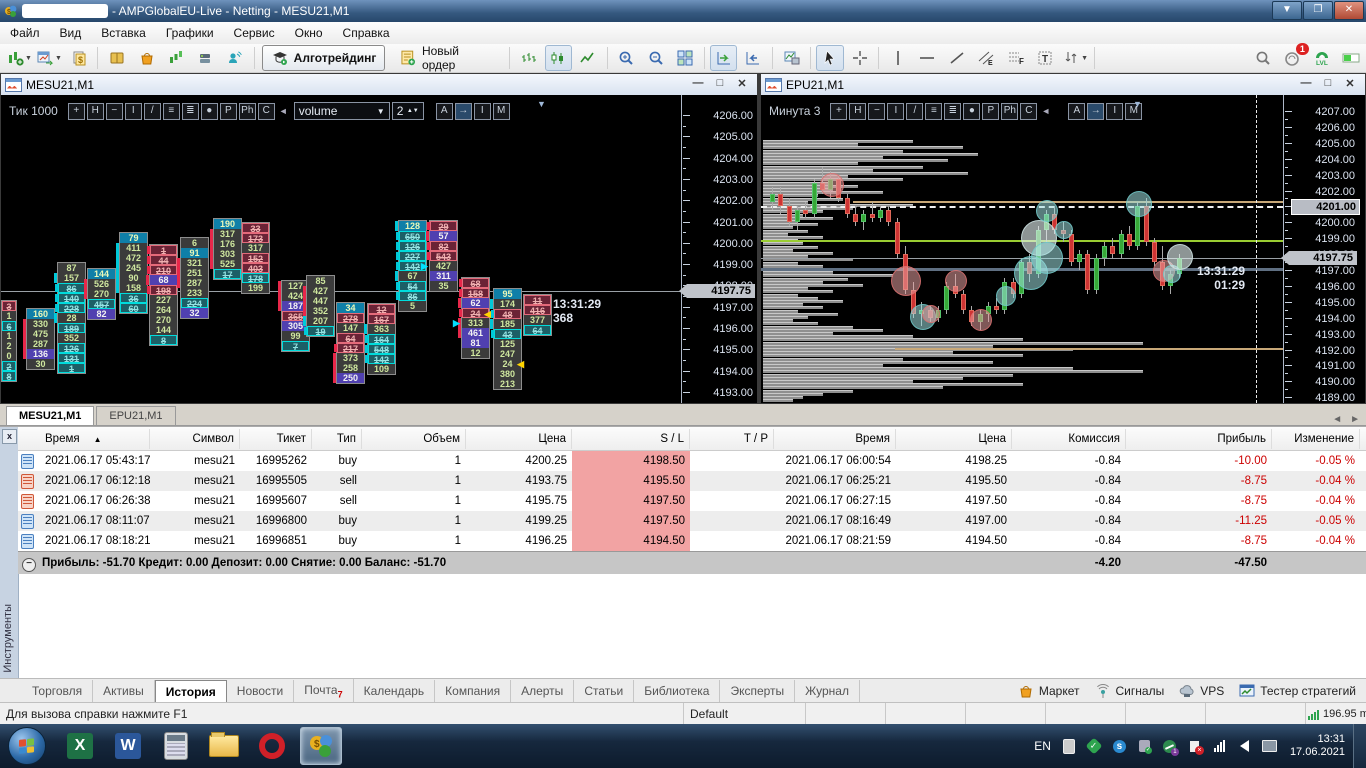  I want to click on virtual-hosting-icon, so click(205, 58).